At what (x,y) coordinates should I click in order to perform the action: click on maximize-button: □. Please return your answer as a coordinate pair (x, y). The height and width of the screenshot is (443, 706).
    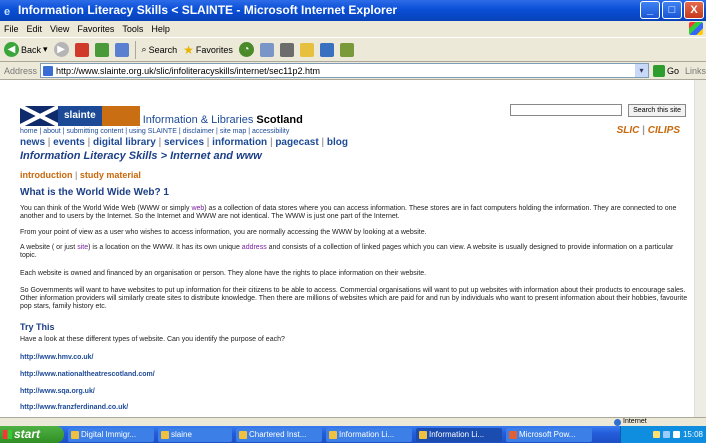
    Looking at the image, I should click on (672, 10).